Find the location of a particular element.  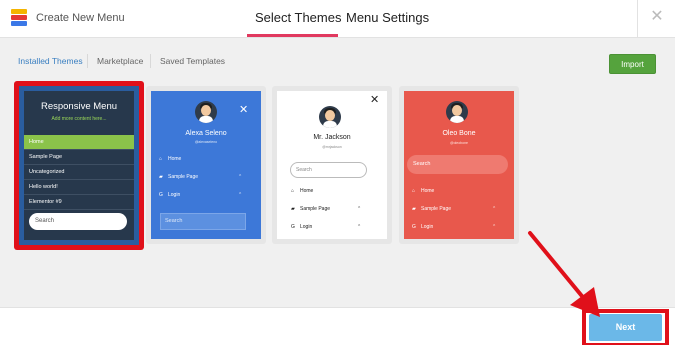

preview-user-email: @oleobone is located at coordinates (459, 143).